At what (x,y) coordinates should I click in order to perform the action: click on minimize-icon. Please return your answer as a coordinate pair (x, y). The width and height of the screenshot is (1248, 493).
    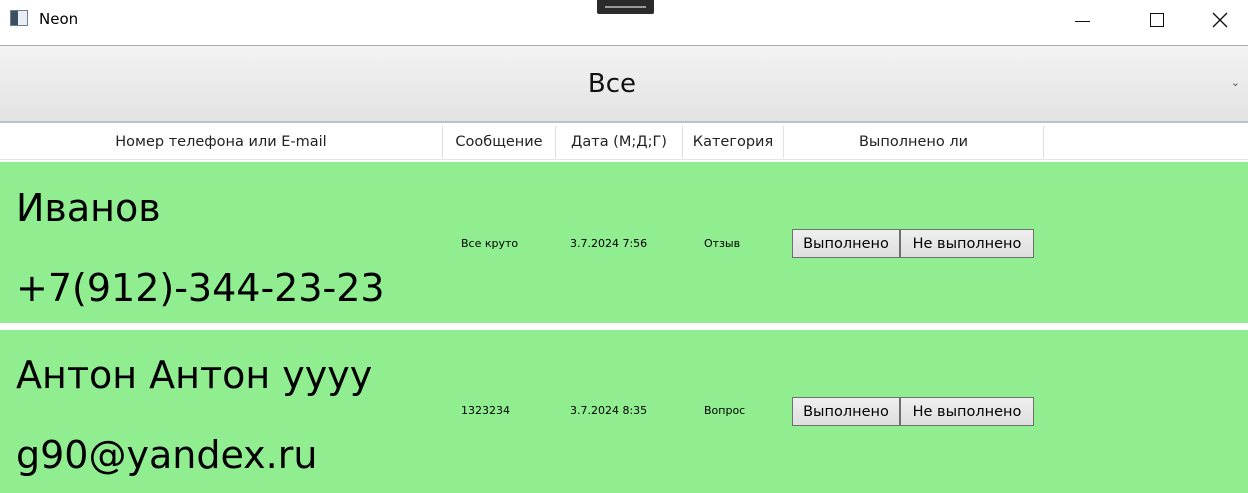
    Looking at the image, I should click on (1082, 21).